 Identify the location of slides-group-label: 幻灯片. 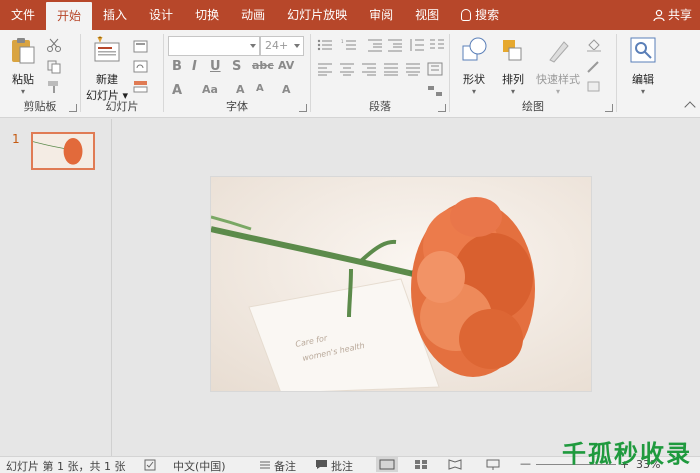
(122, 106).